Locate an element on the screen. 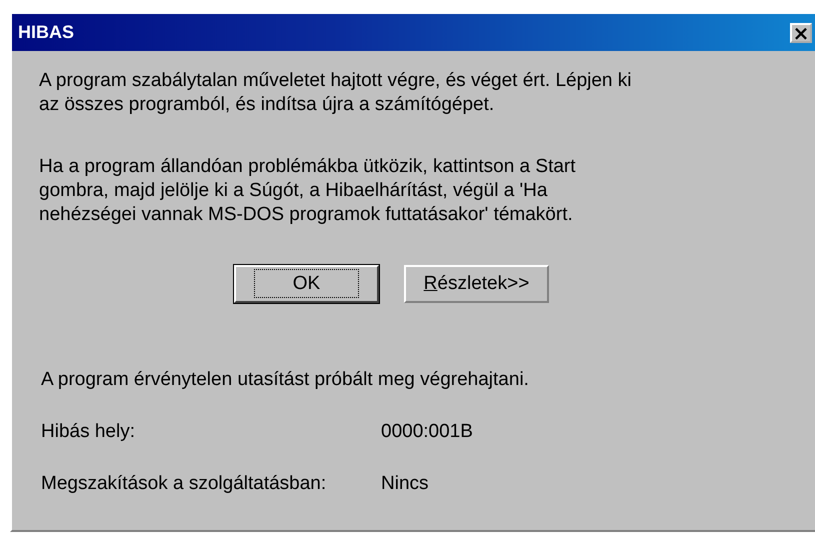  detail-label: Hibás hely: is located at coordinates (88, 432).